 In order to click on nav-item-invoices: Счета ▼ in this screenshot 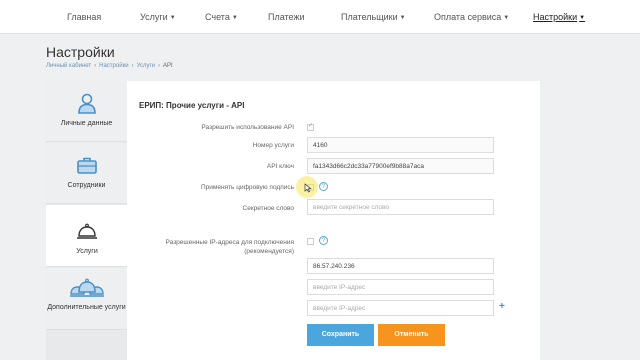, I will do `click(221, 17)`.